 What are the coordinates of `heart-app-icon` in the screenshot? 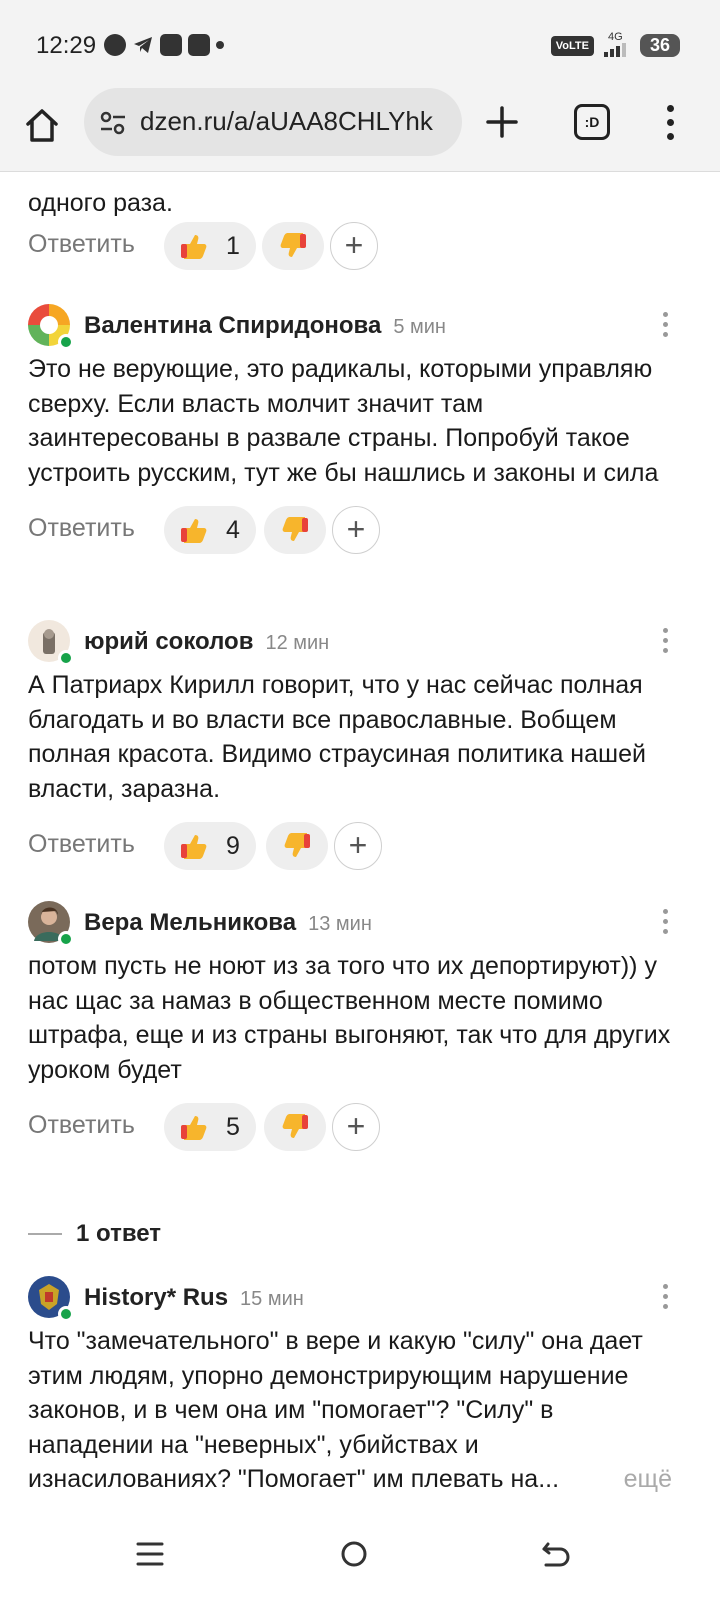 It's located at (199, 45).